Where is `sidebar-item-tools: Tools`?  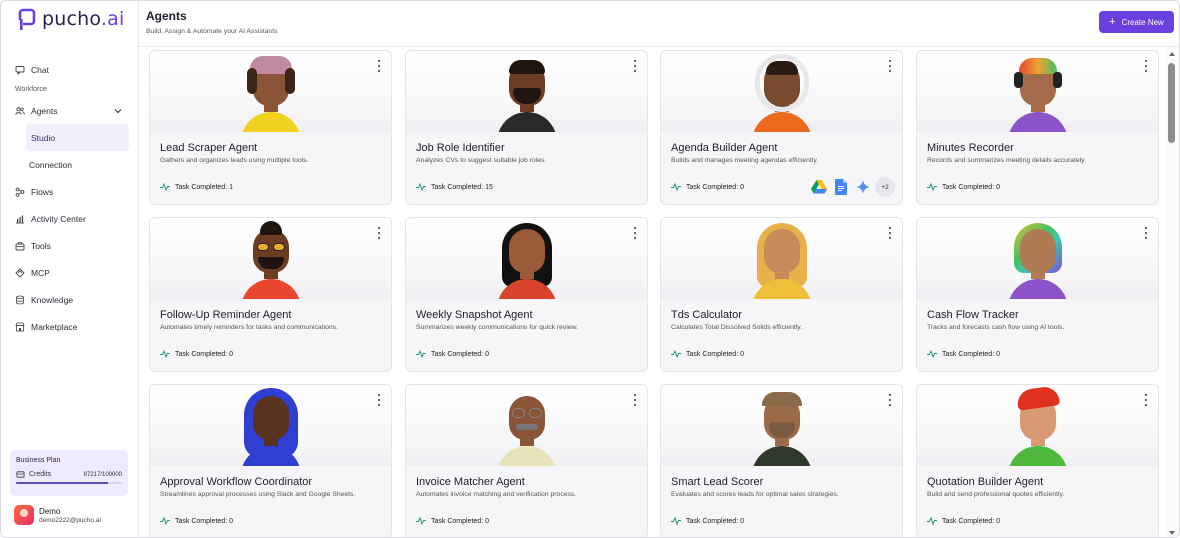
sidebar-item-tools: Tools is located at coordinates (70, 245).